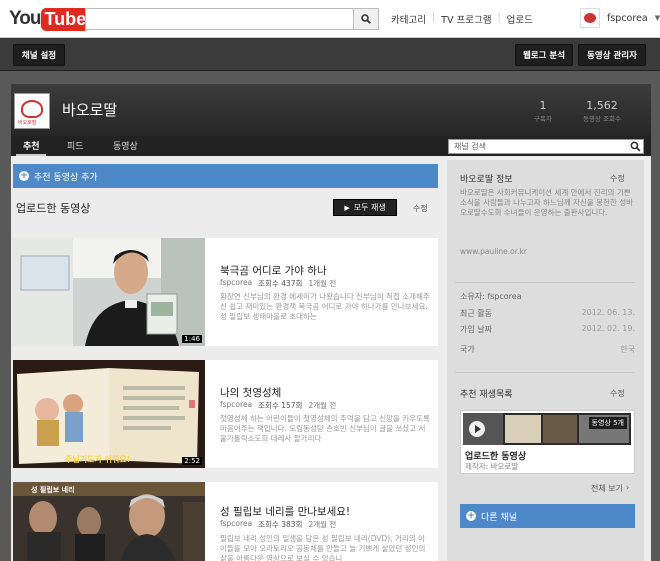 Image resolution: width=660 pixels, height=561 pixels. Describe the element at coordinates (486, 395) in the screenshot. I see `playlist-section-title: 추천 재생목록` at that location.